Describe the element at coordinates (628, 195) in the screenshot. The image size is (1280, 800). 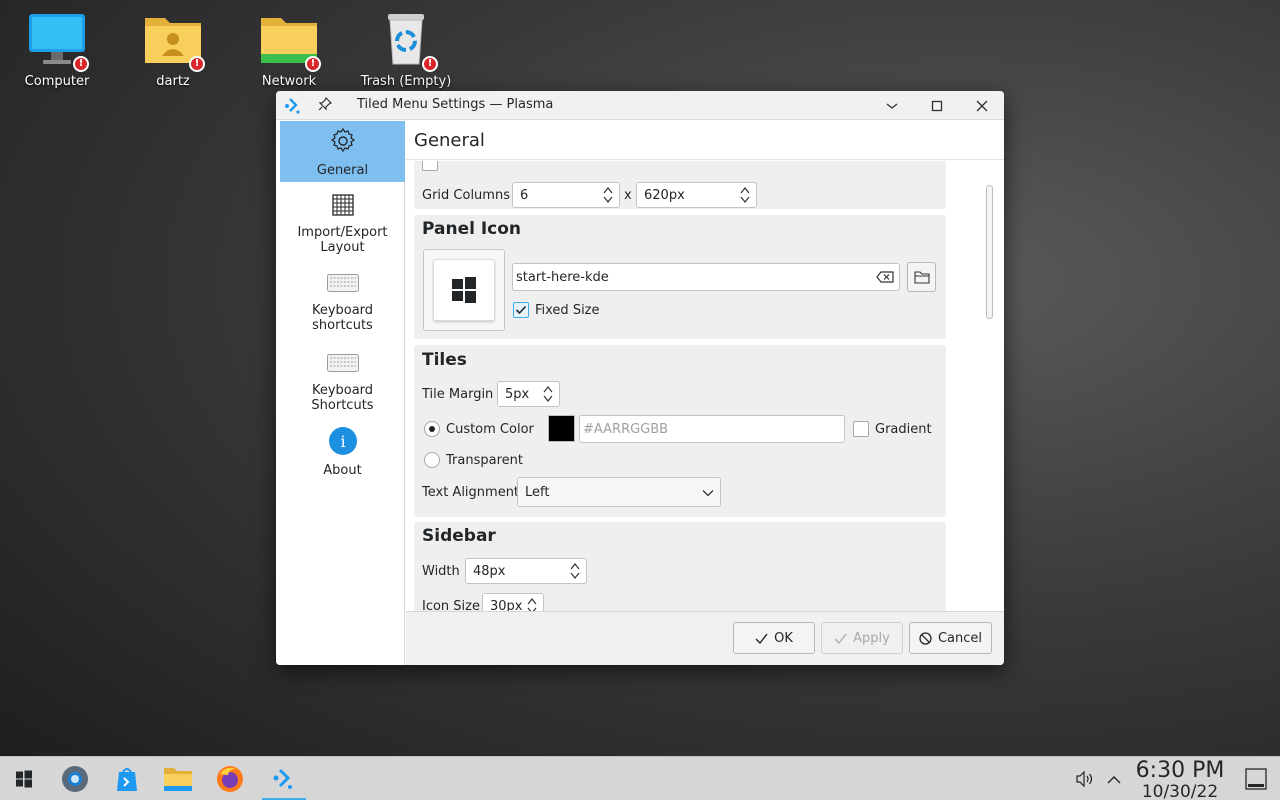
I see `times-label: x` at that location.